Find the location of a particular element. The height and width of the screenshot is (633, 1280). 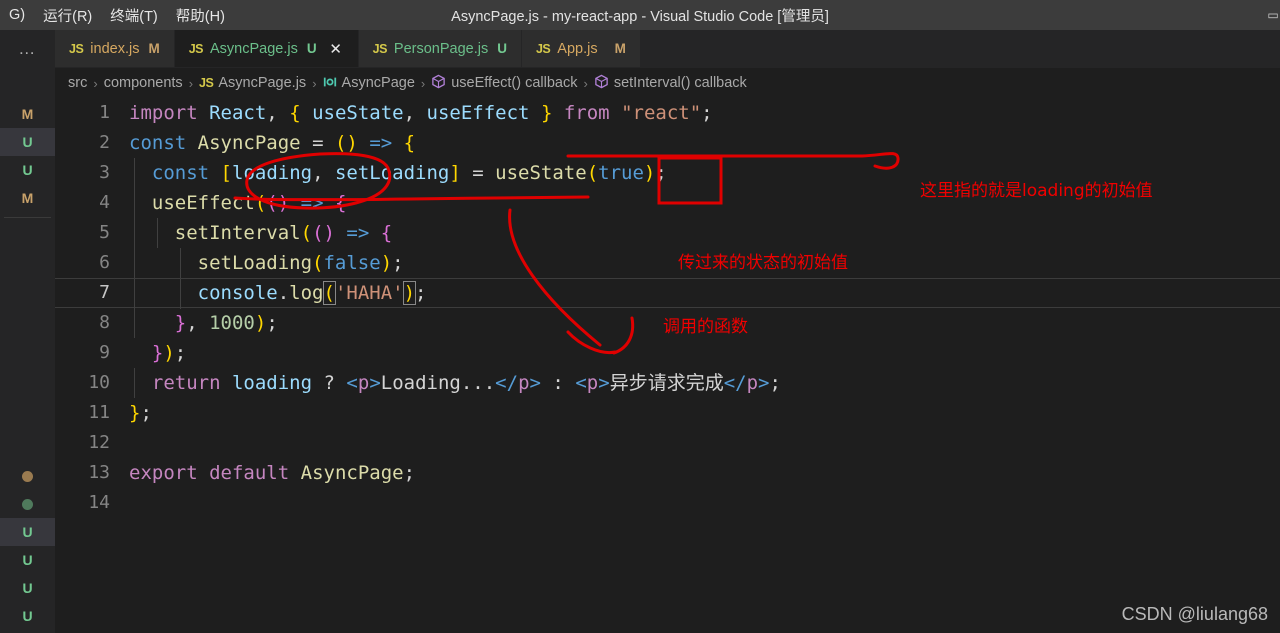

open-editors-list: M U U M is located at coordinates (27, 159).